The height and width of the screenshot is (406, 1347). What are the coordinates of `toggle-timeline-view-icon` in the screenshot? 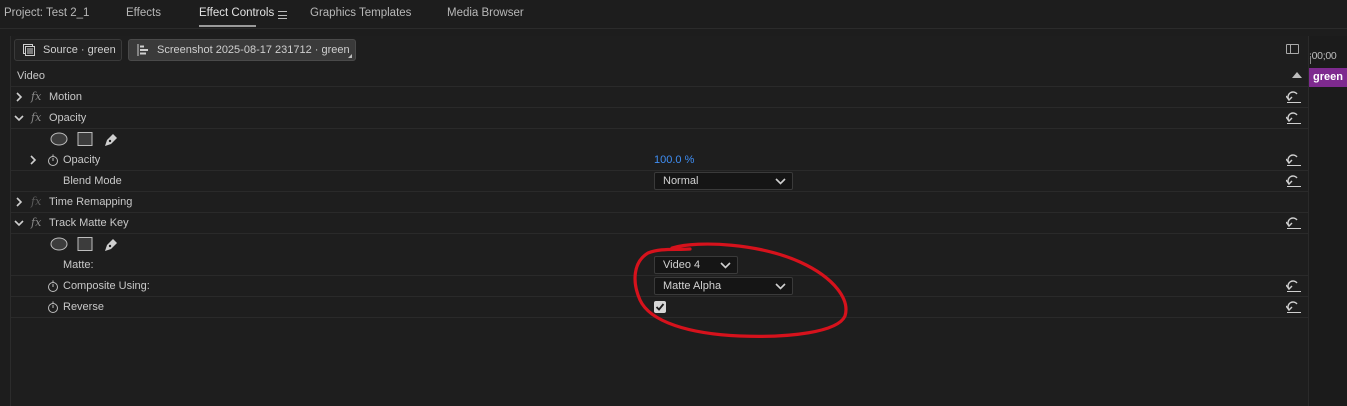 It's located at (1292, 49).